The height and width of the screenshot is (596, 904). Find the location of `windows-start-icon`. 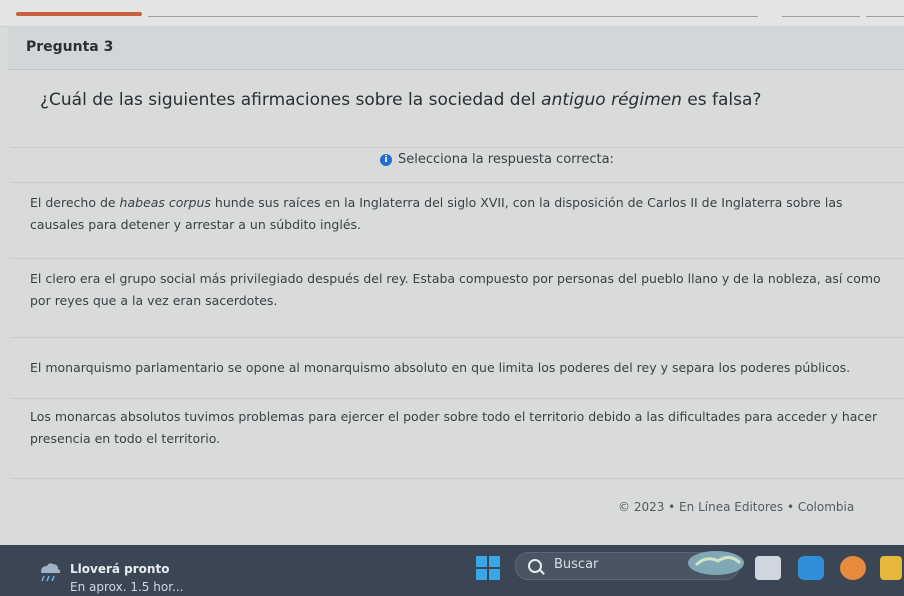

windows-start-icon is located at coordinates (488, 568).